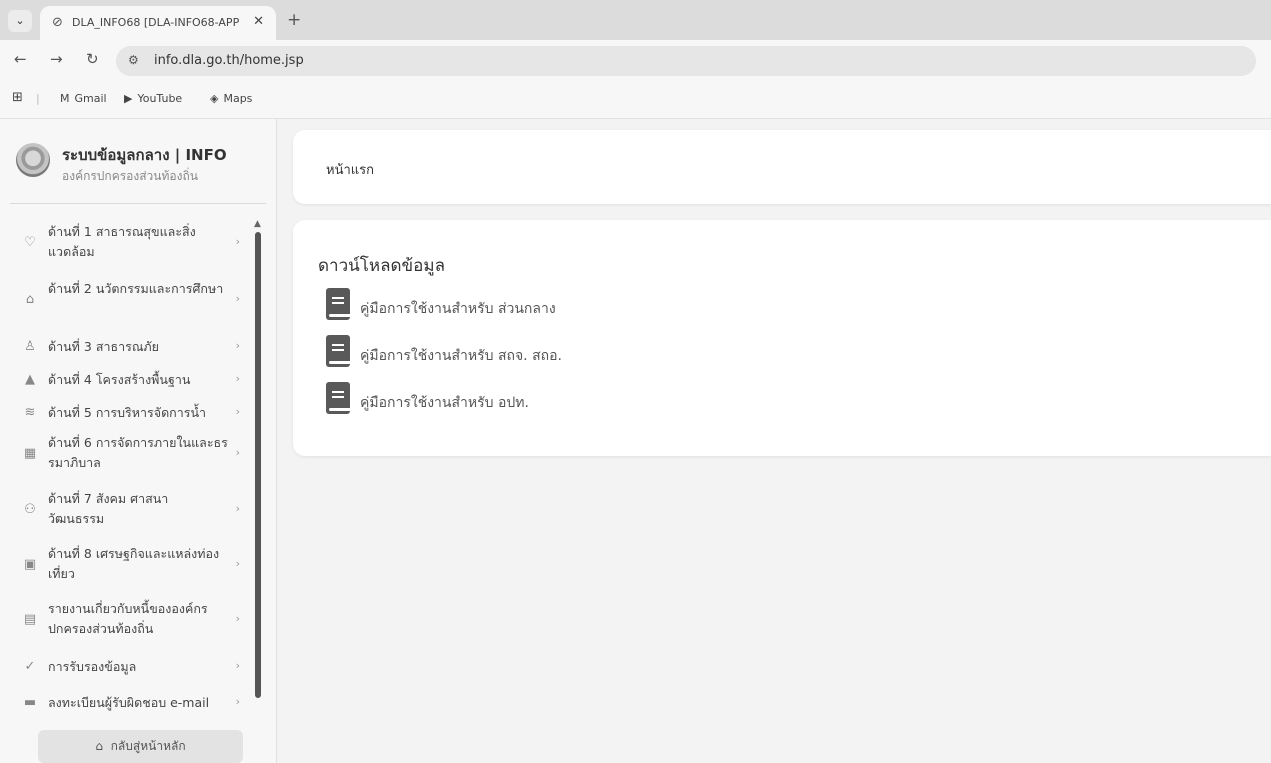 The image size is (1271, 763). I want to click on sidebar-item-water: ≋ ด้านที่ 5 การบริหารจัดการน้ำ ›, so click(127, 414).